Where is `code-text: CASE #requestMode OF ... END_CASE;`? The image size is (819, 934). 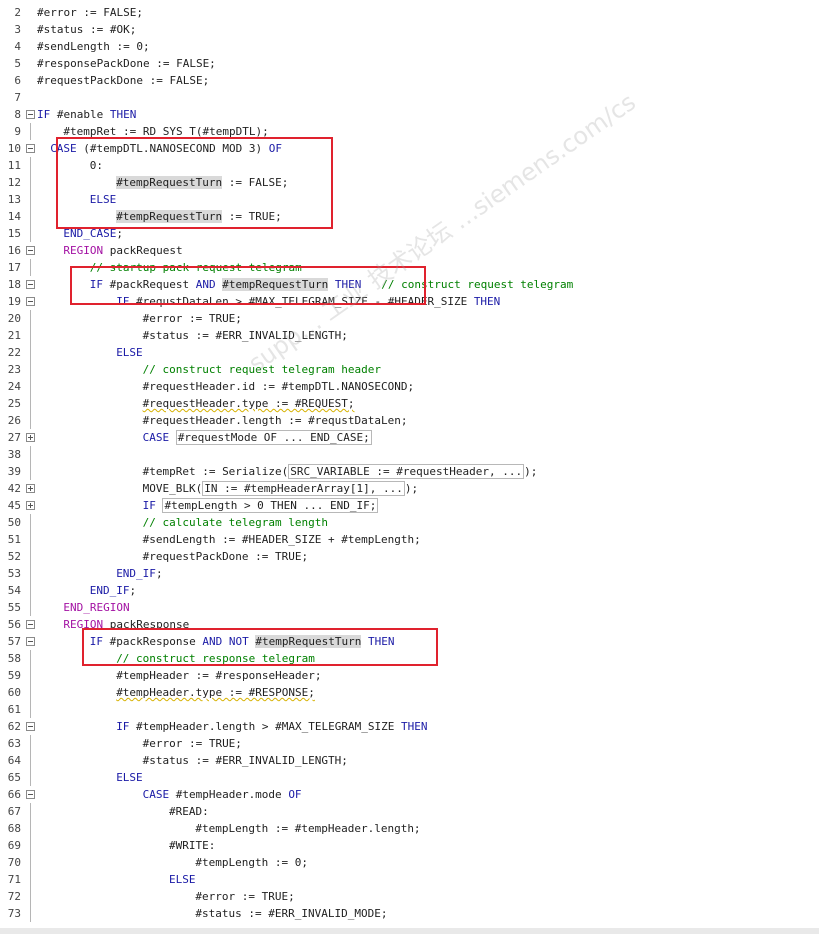
code-text: CASE #requestMode OF ... END_CASE; is located at coordinates (257, 437).